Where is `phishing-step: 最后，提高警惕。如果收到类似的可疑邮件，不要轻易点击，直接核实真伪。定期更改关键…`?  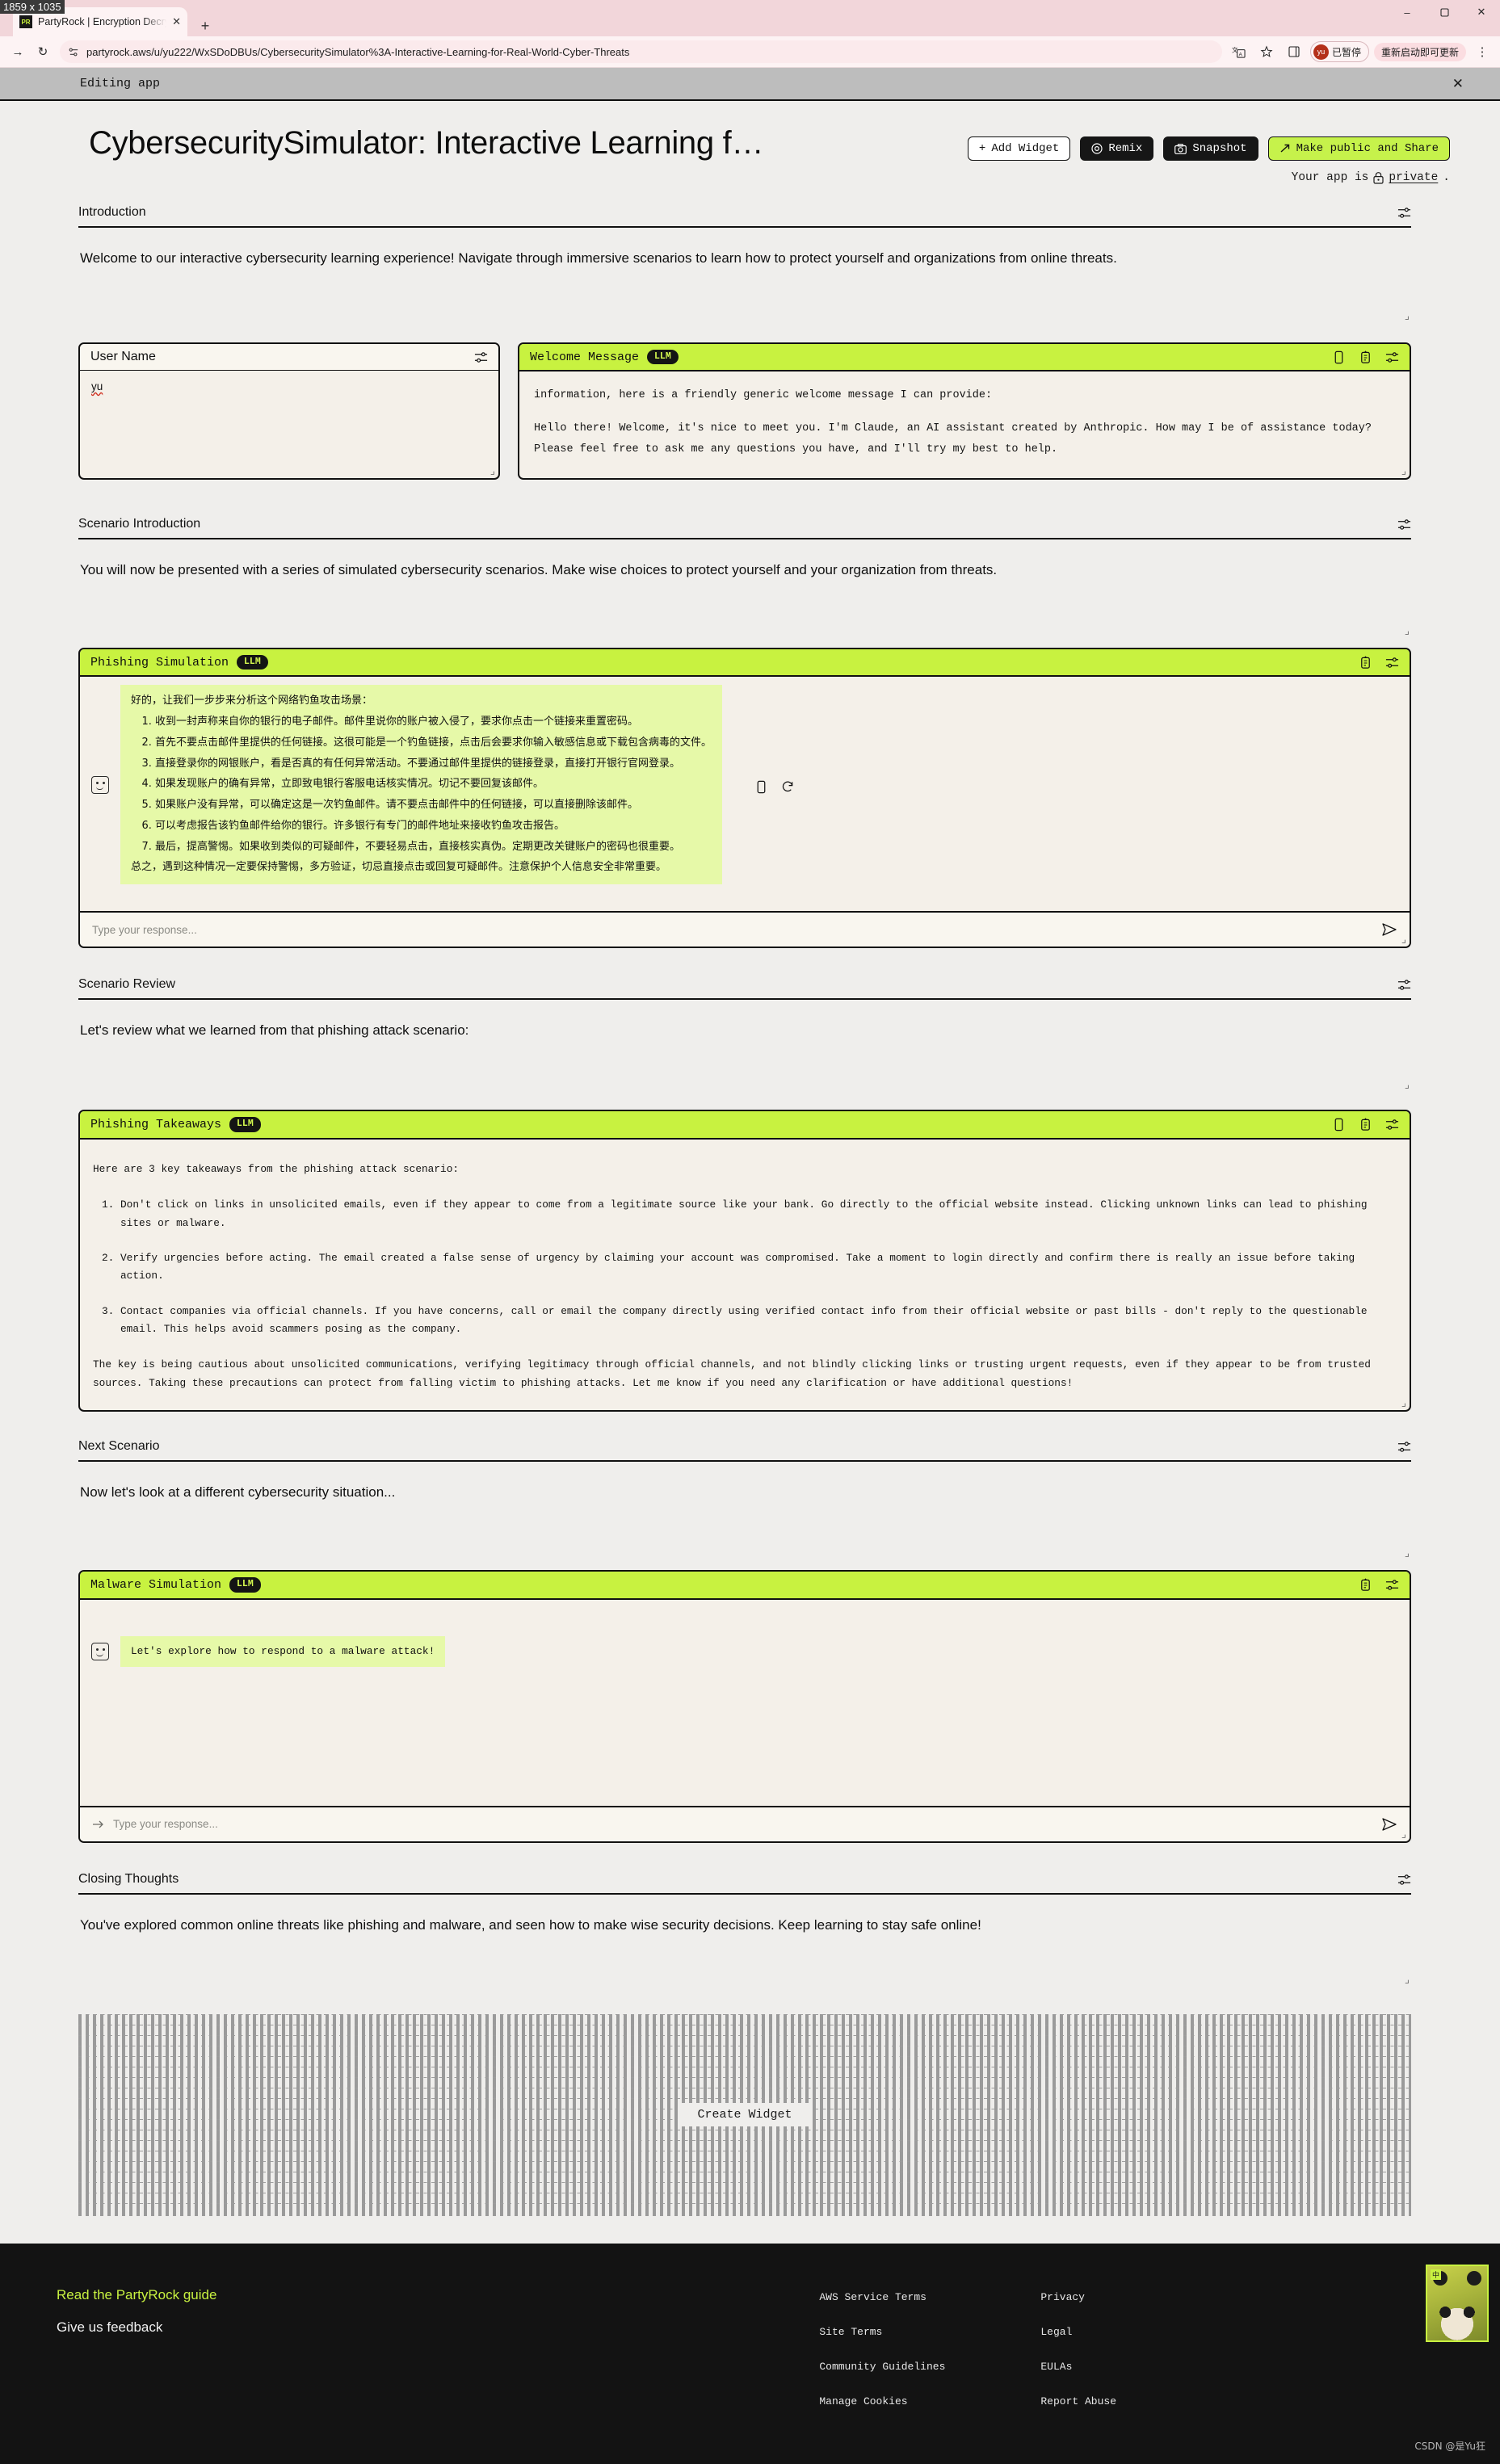
phishing-step: 最后，提高警惕。如果收到类似的可疑邮件，不要轻易点击，直接核实真伪。定期更改关键… is located at coordinates (433, 848).